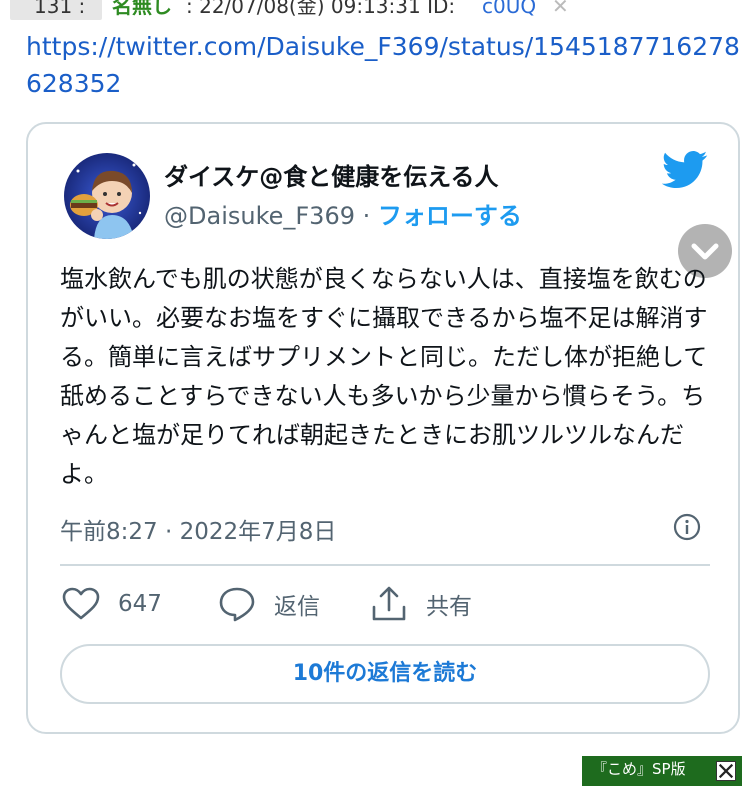 The height and width of the screenshot is (786, 750). I want to click on poster-name: 名無し, so click(142, 9).